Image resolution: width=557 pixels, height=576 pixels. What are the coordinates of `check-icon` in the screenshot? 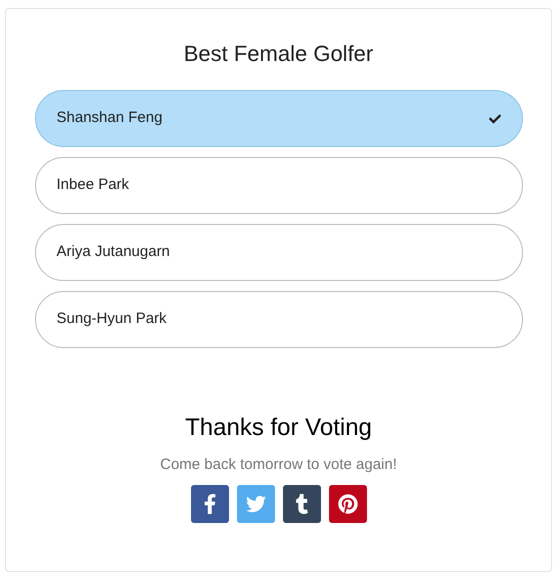 It's located at (494, 118).